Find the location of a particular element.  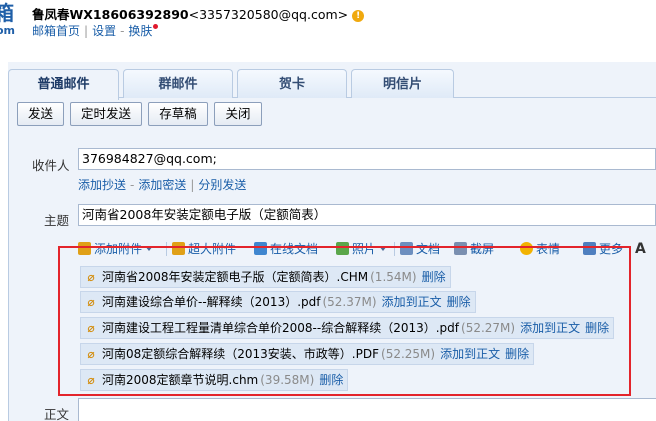

body-label: 正文 is located at coordinates (57, 414).